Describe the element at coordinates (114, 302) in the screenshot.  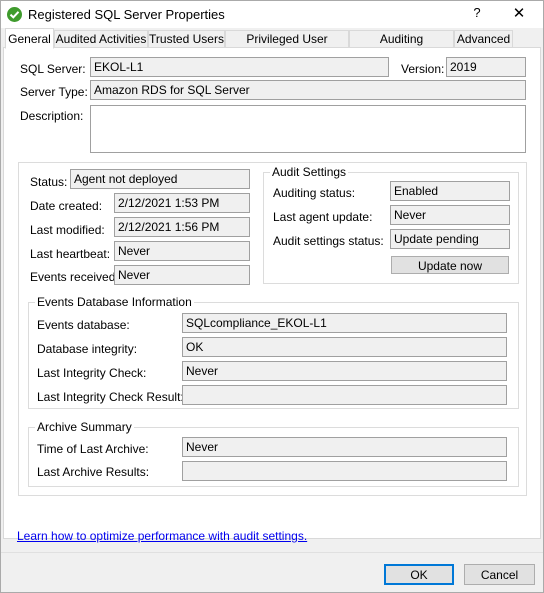
I see `events-database-title: Events Database Information` at that location.